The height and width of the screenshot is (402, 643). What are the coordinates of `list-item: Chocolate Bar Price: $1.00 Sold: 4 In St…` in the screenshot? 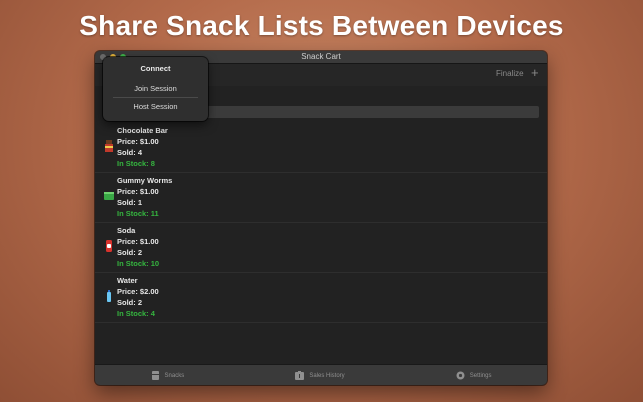 It's located at (321, 148).